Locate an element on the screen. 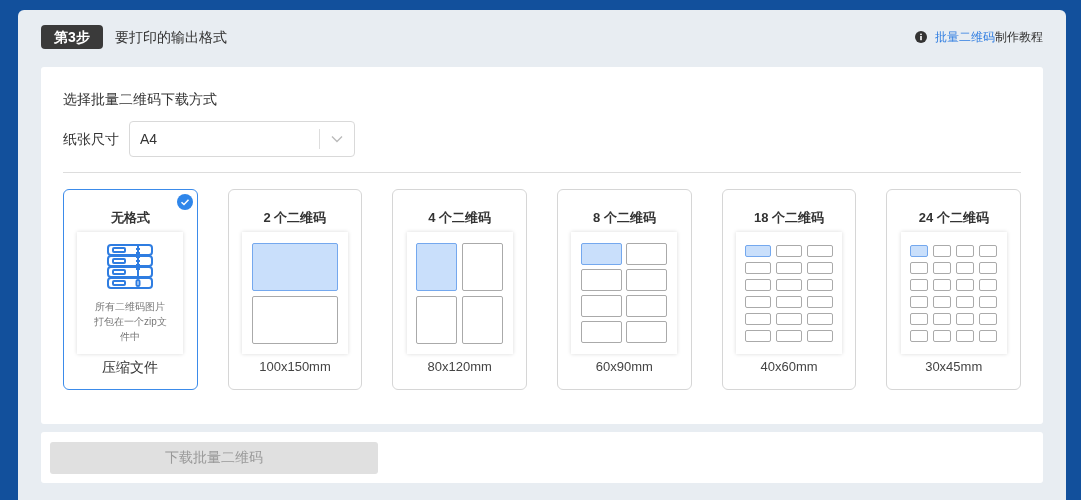  paper-size-select: A4 is located at coordinates (242, 139).